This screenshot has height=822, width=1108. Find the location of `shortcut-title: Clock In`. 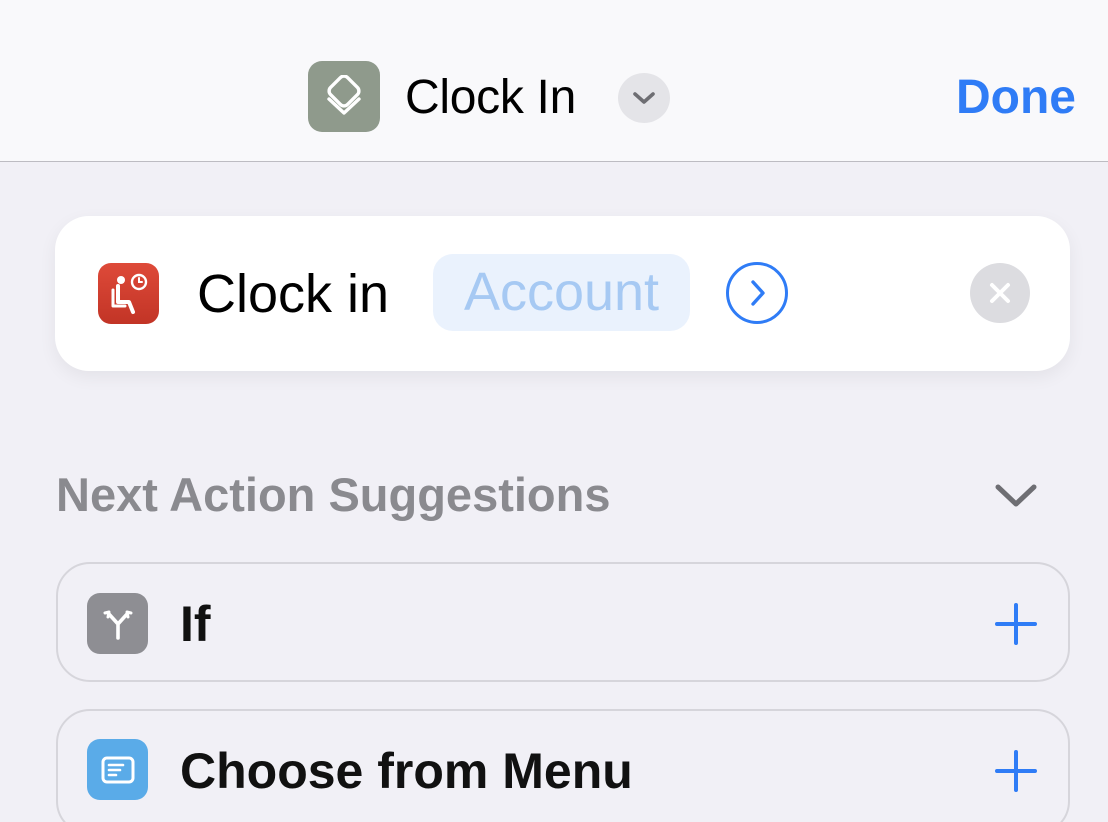

shortcut-title: Clock In is located at coordinates (490, 98).